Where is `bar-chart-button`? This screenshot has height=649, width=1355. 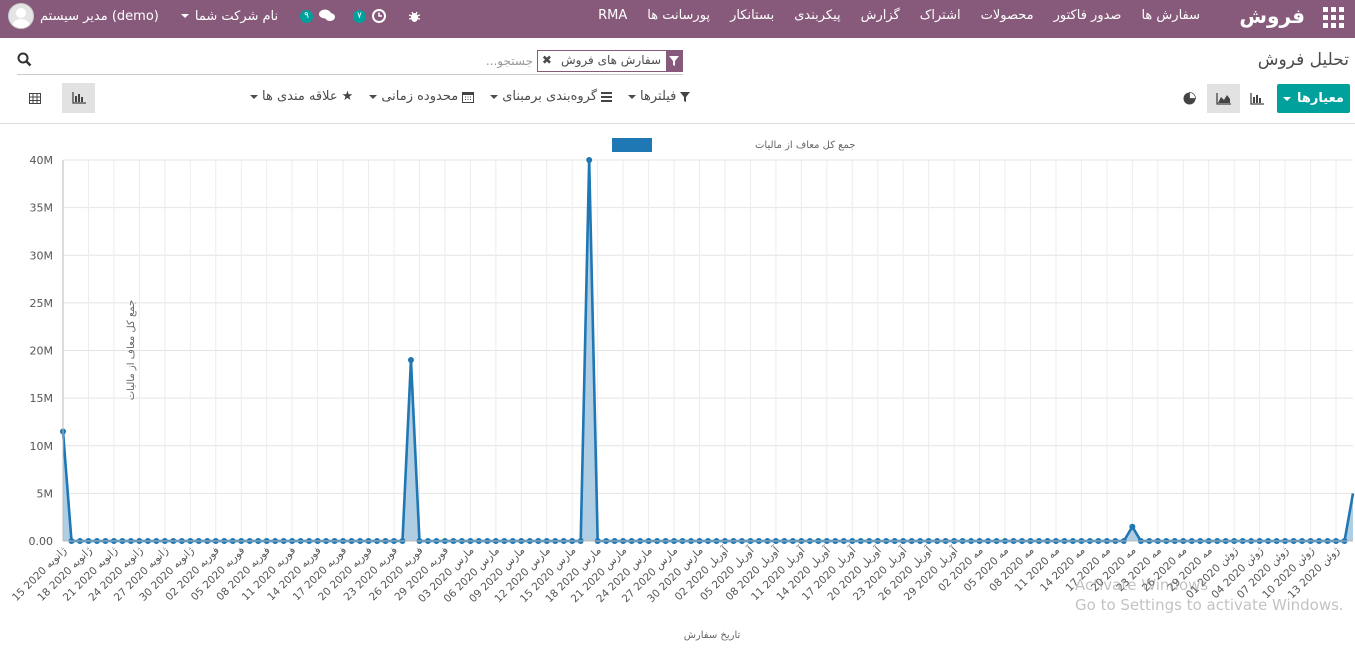
bar-chart-button is located at coordinates (1257, 98).